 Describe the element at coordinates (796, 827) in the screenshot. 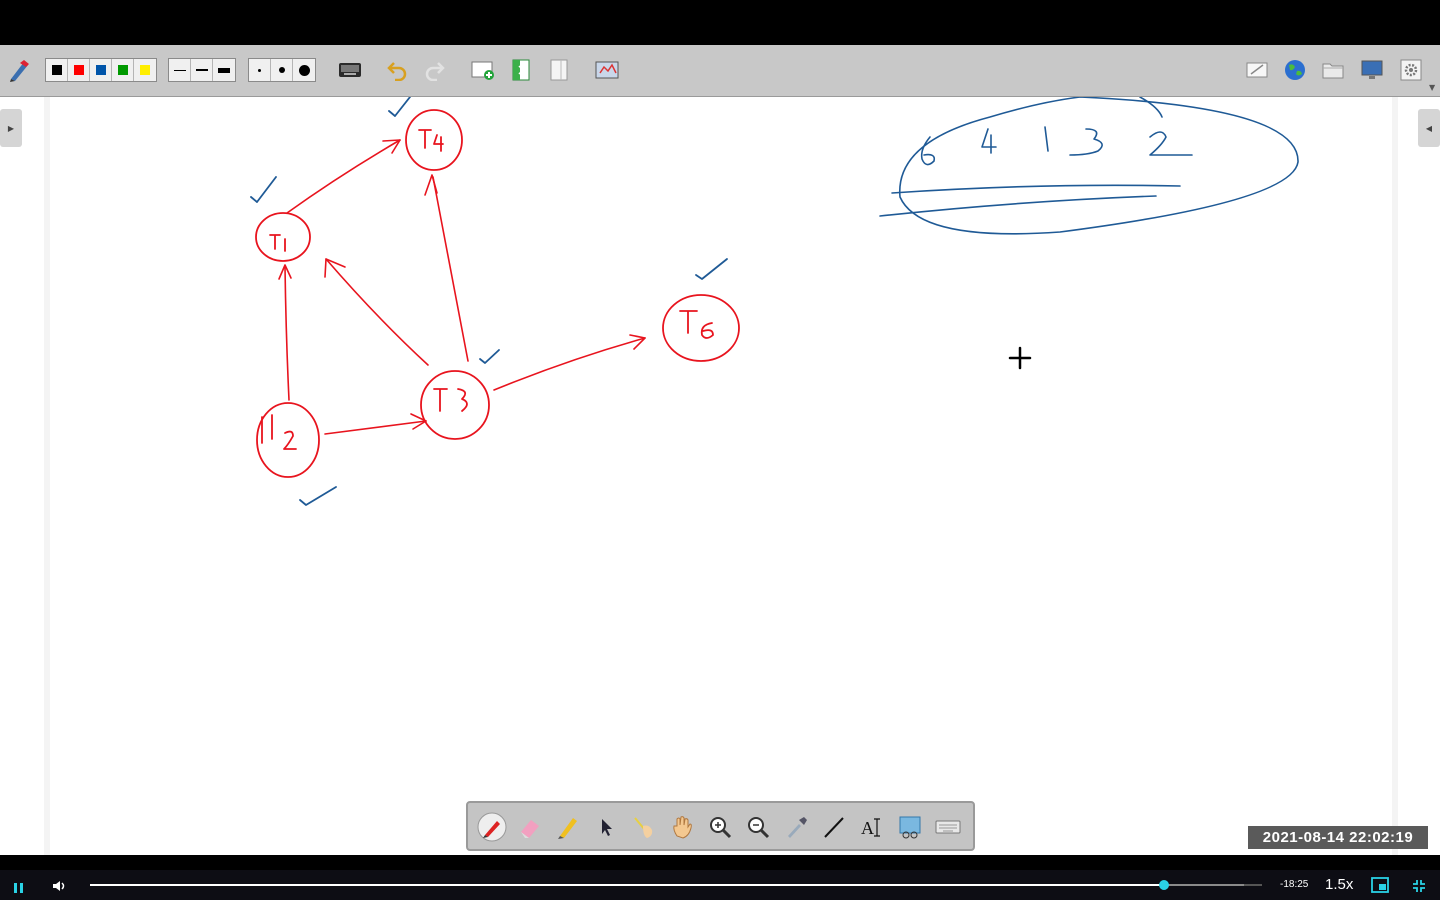

I see `color-picker-icon` at that location.